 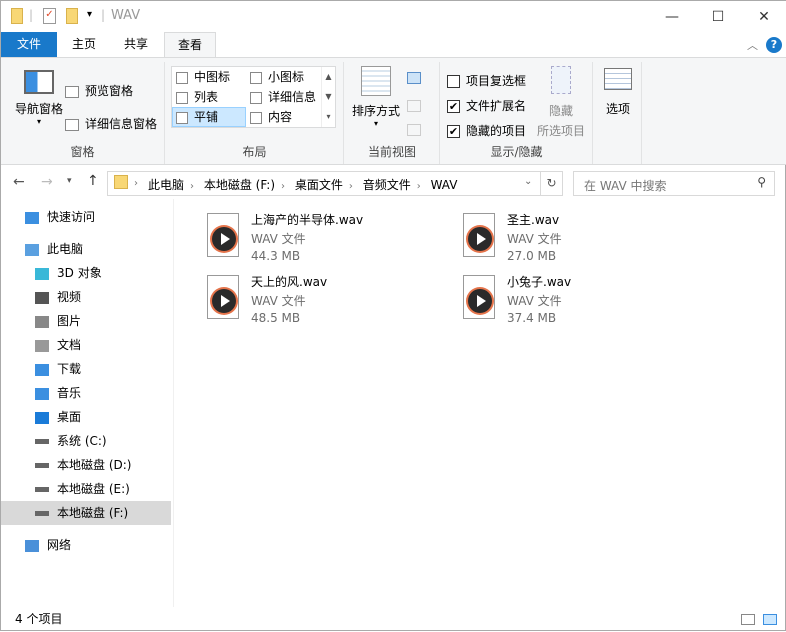 What do you see at coordinates (575, 237) in the screenshot?
I see `file-tile: 圣主.wav WAV 文件 27.0 MB` at bounding box center [575, 237].